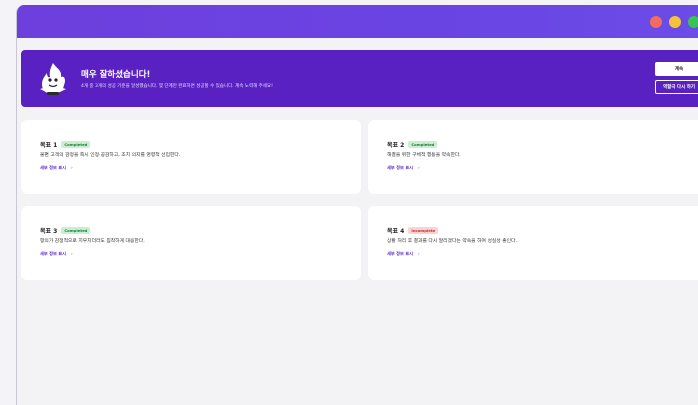 Image resolution: width=698 pixels, height=405 pixels. Describe the element at coordinates (675, 22) in the screenshot. I see `minimize-window-button` at that location.